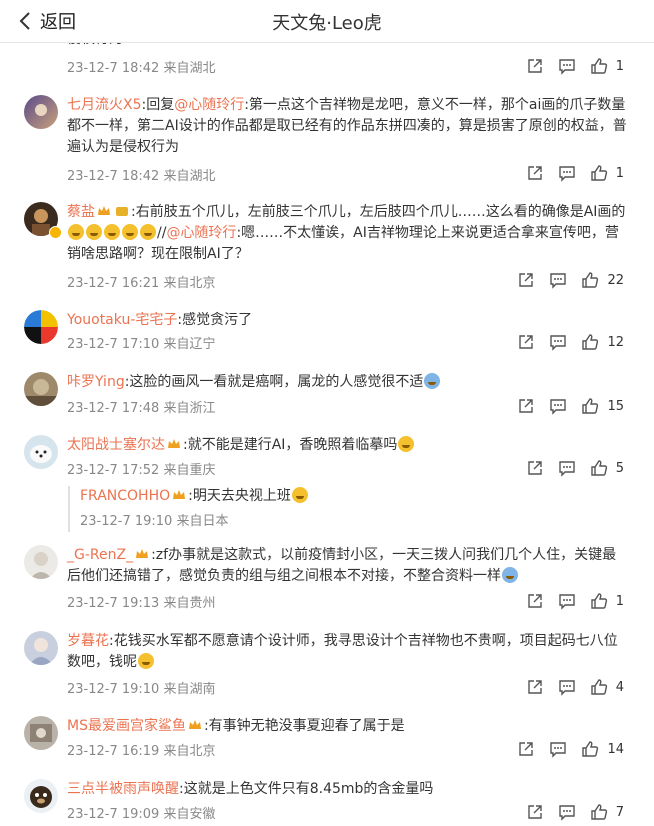 Image resolution: width=654 pixels, height=826 pixels. I want to click on comment-meta: 23-12-7 17:48 来自浙江, so click(141, 406).